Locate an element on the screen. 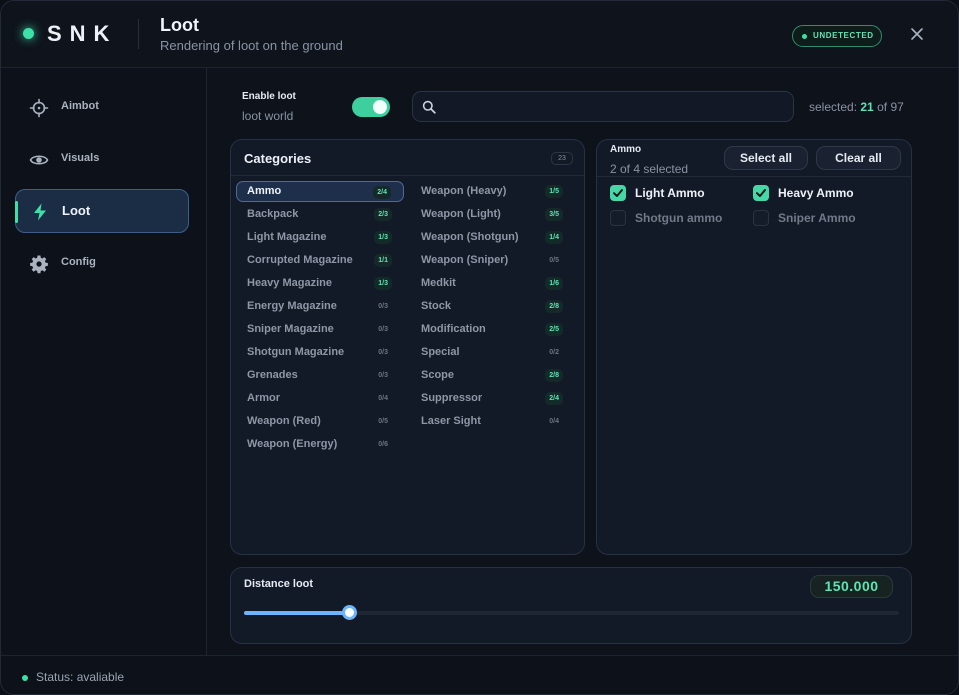  category-item: Weapon (Shotgun) 1/4 is located at coordinates (492, 237).